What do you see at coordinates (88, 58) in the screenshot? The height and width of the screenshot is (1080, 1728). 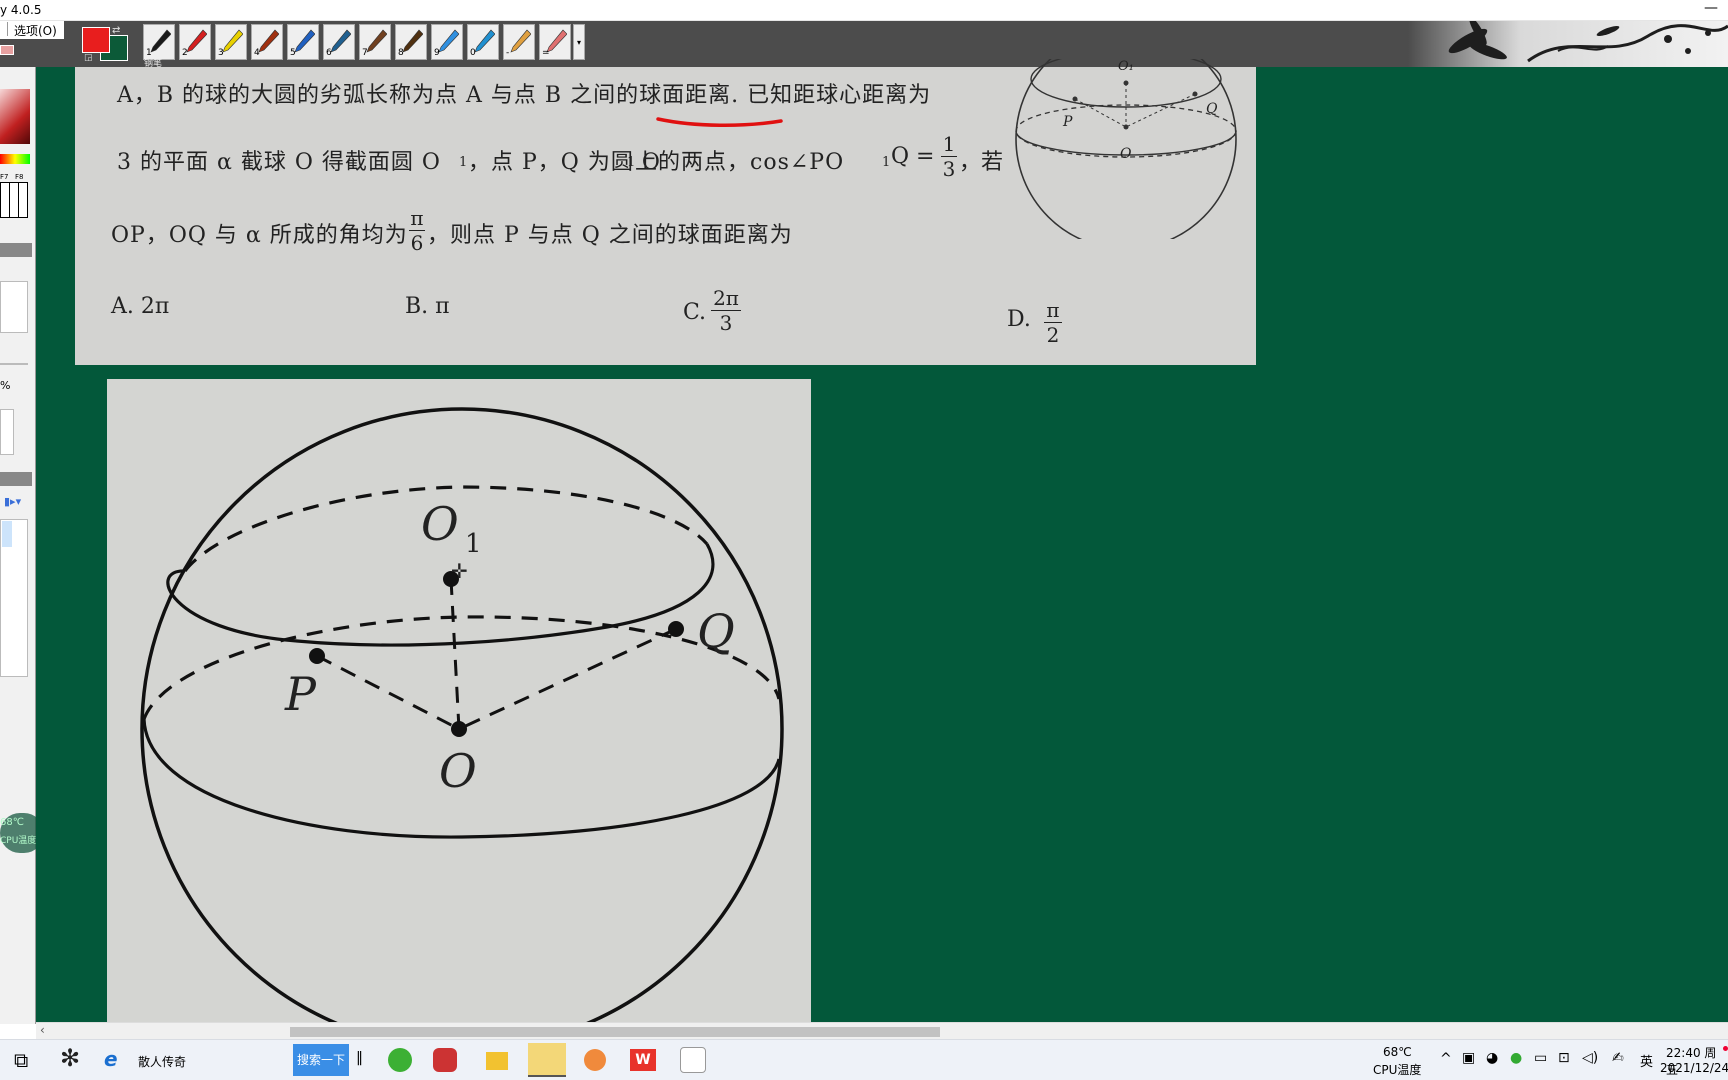 I see `reset-colors-icon: ◲` at bounding box center [88, 58].